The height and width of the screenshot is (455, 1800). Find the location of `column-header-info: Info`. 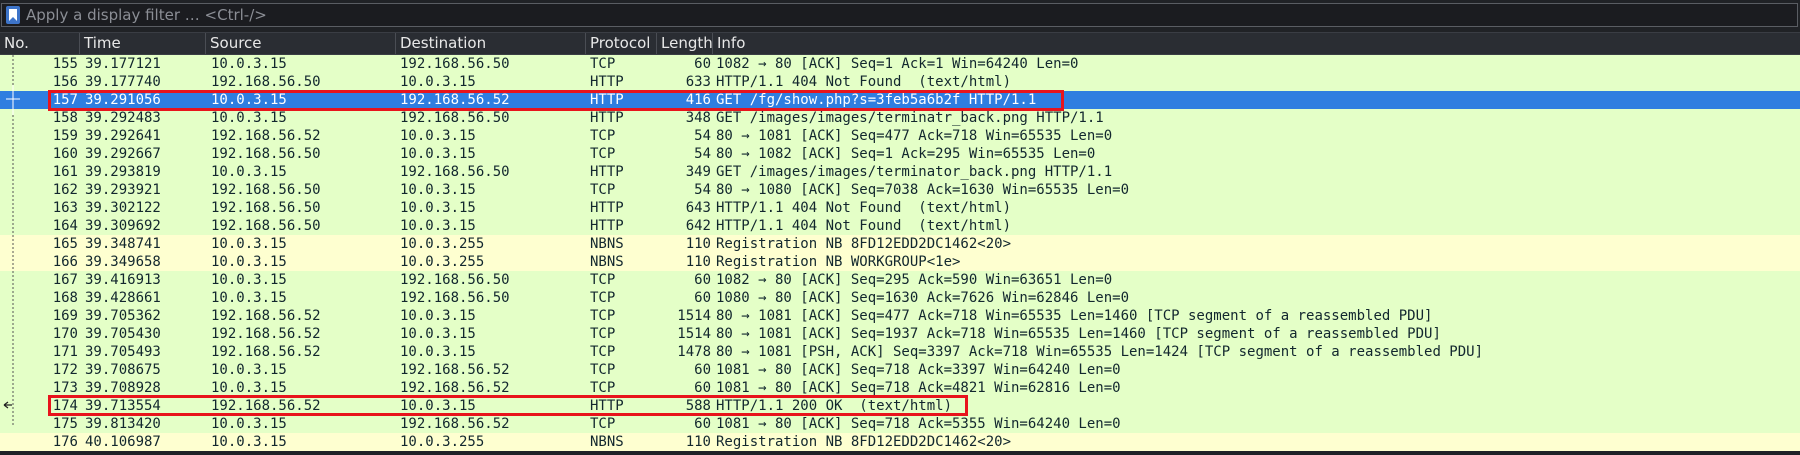

column-header-info: Info is located at coordinates (1256, 43).